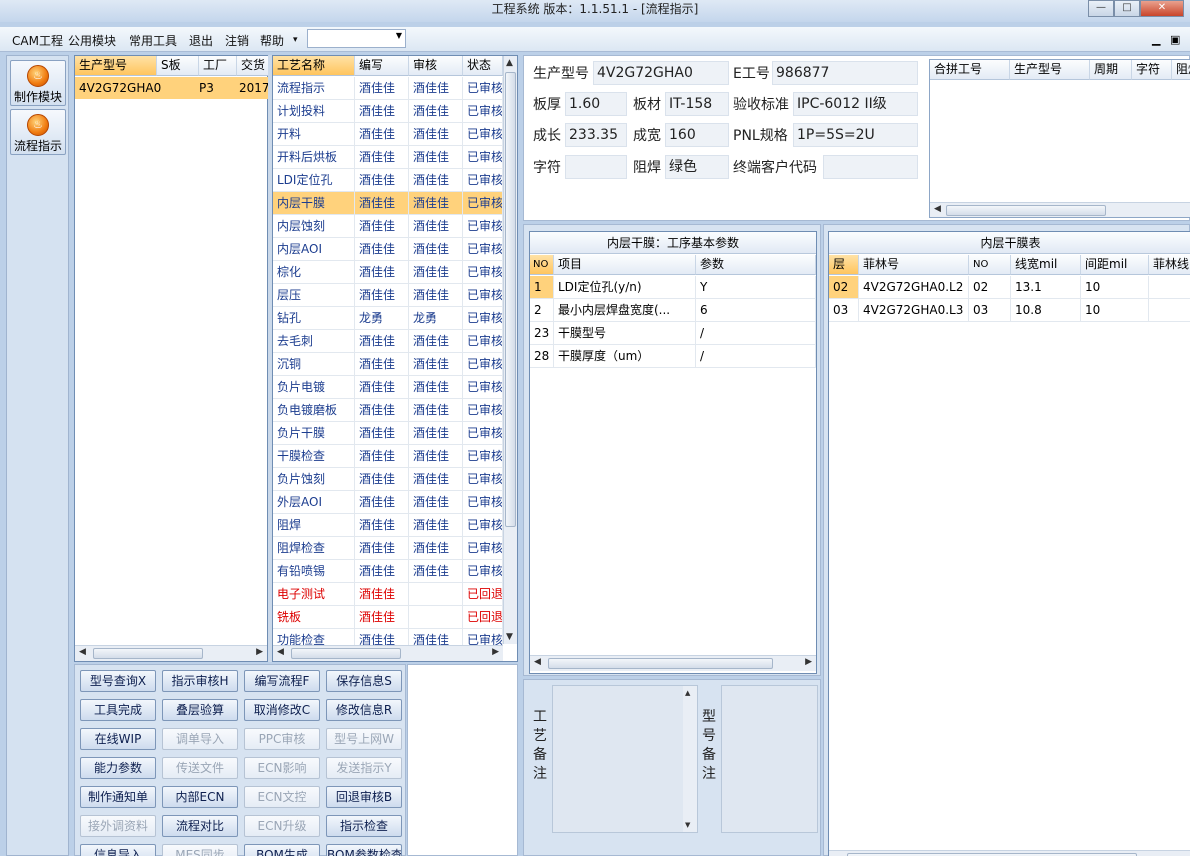 Image resolution: width=1190 pixels, height=856 pixels. I want to click on col-header-process: 工艺名称, so click(314, 66).